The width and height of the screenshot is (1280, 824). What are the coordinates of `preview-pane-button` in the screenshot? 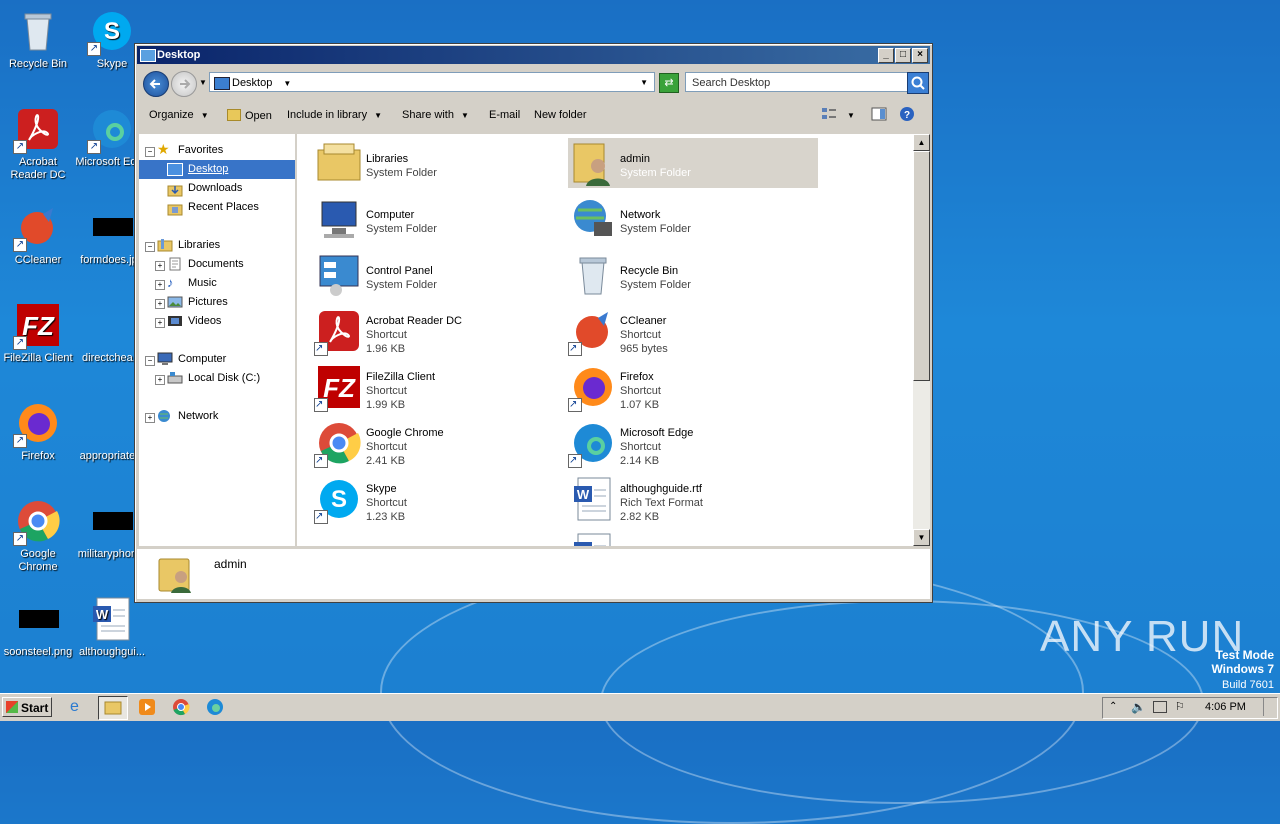 It's located at (879, 115).